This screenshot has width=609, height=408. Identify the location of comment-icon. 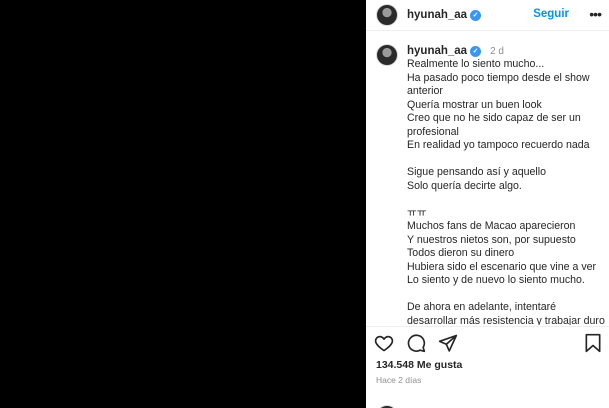
(416, 343).